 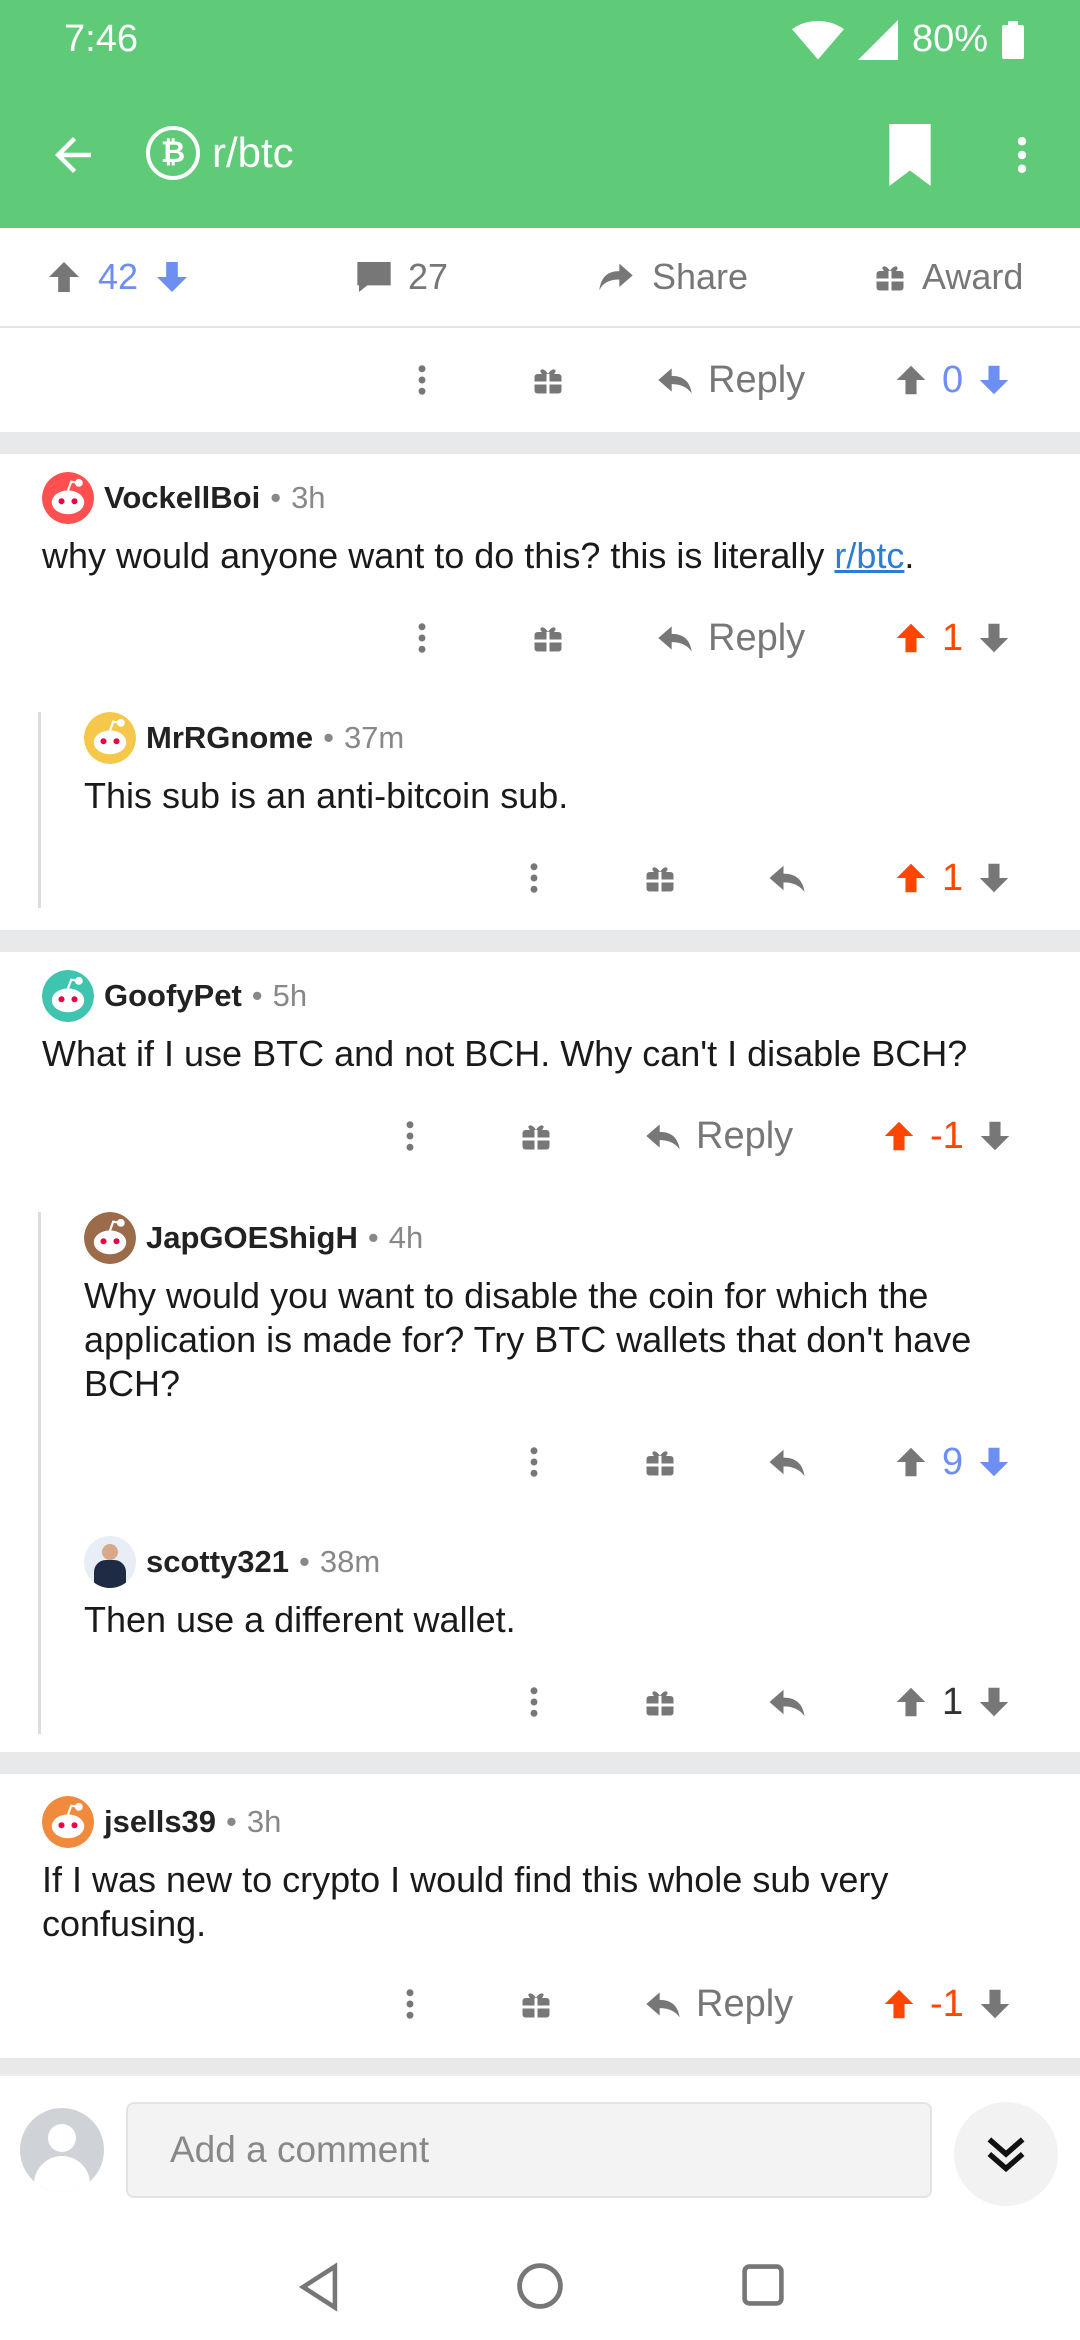 I want to click on comment-actions: Reply 0, so click(x=540, y=380).